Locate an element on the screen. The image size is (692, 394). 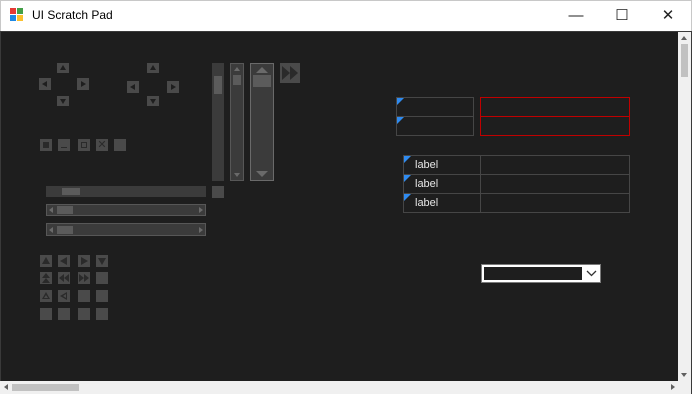
triangle-left-icon is located at coordinates (63, 261).